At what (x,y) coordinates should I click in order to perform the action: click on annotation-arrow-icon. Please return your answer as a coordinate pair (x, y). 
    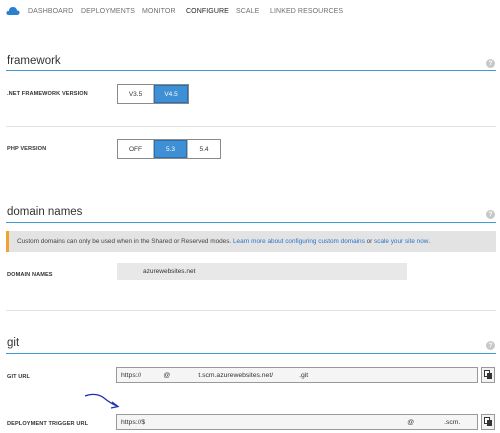
    Looking at the image, I should click on (102, 401).